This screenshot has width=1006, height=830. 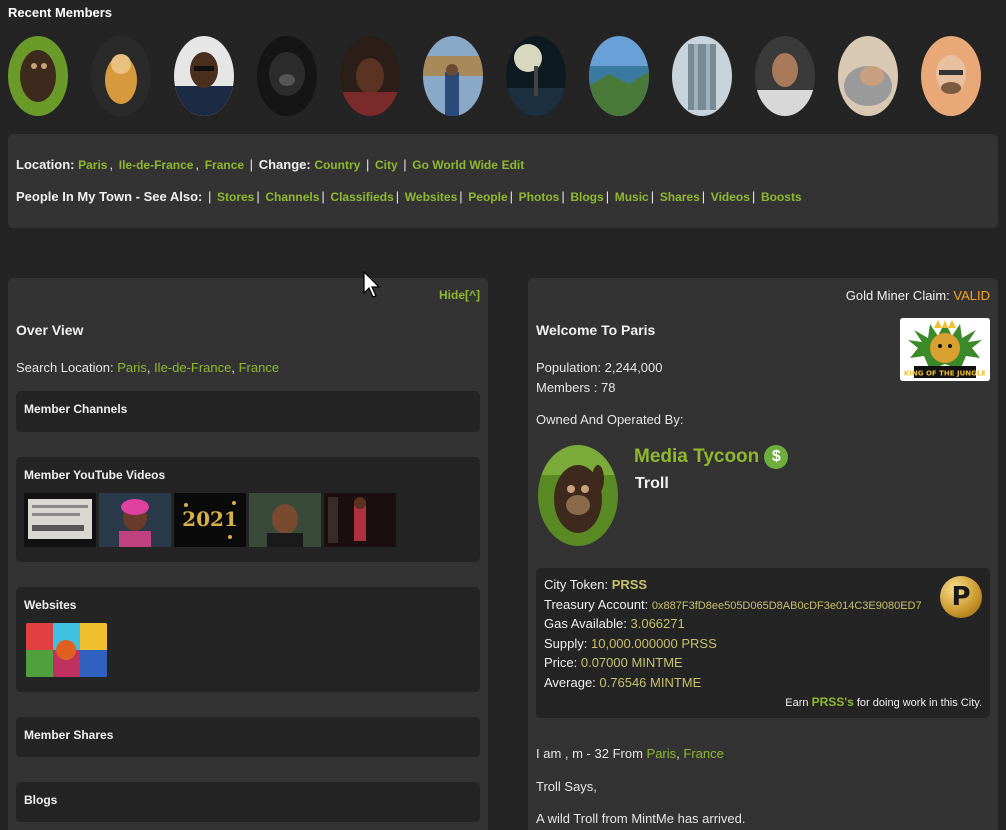 What do you see at coordinates (372, 284) in the screenshot?
I see `mouse-cursor-icon` at bounding box center [372, 284].